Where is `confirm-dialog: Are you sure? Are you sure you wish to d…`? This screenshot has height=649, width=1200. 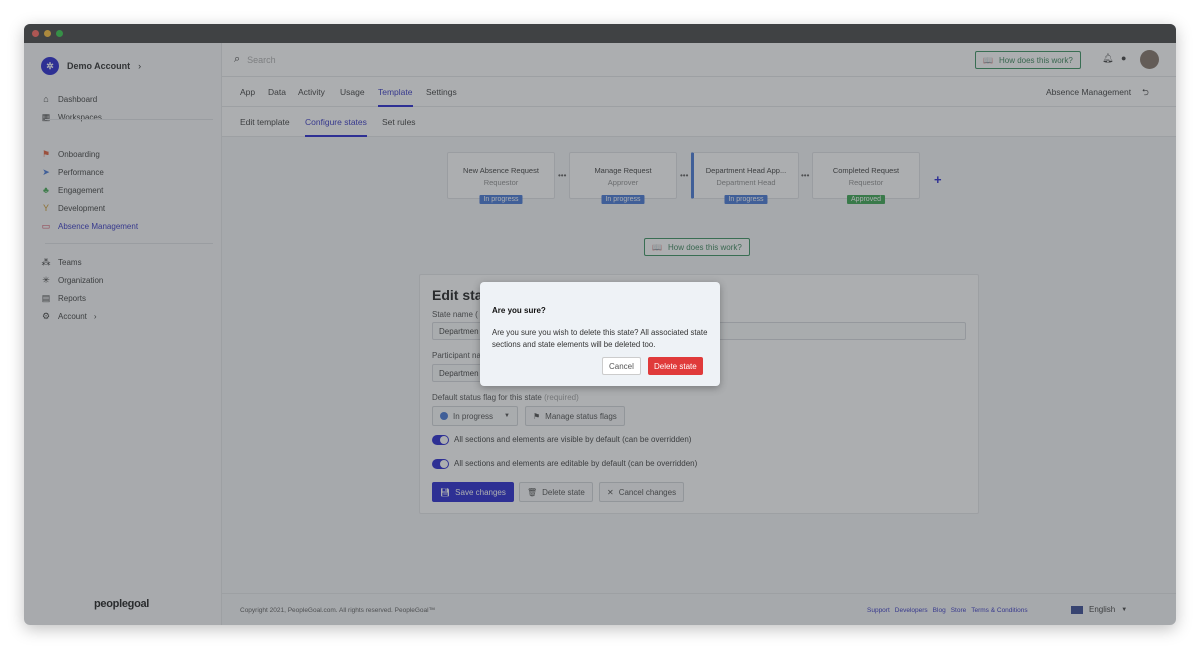
confirm-dialog: Are you sure? Are you sure you wish to d… is located at coordinates (600, 334).